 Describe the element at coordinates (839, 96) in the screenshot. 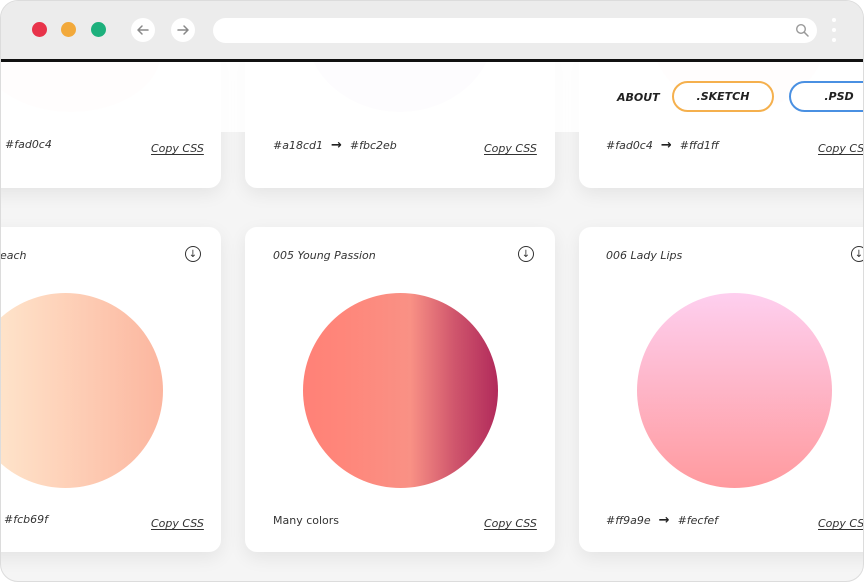

I see `psd-label: .PSD` at that location.